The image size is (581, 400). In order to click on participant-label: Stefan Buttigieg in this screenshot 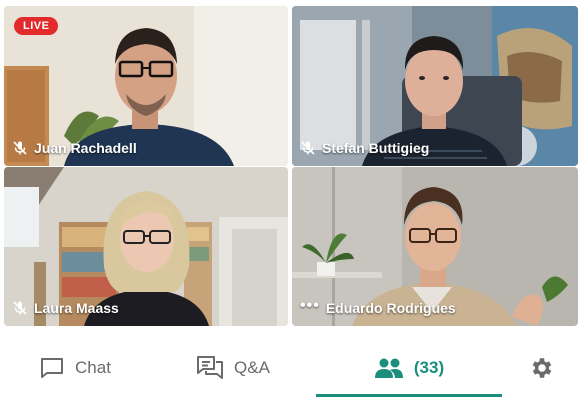, I will do `click(364, 148)`.